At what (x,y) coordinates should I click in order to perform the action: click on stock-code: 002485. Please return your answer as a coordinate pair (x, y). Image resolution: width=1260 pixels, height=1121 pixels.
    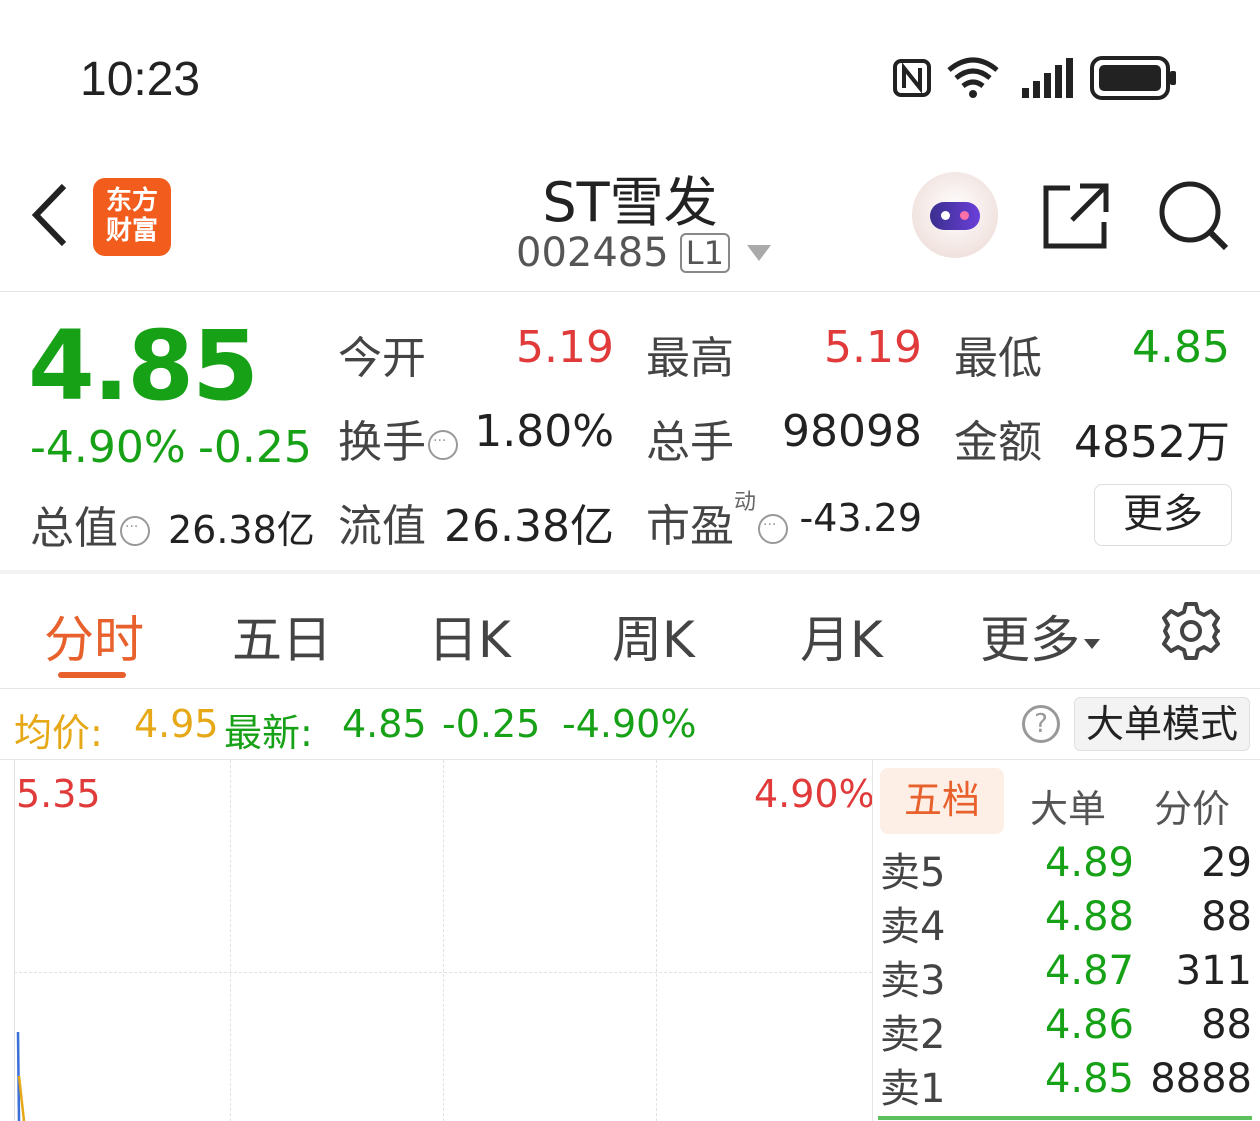
    Looking at the image, I should click on (592, 253).